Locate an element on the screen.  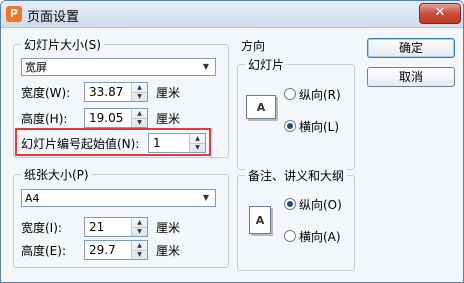
slide-width-unit: 厘米 is located at coordinates (168, 93).